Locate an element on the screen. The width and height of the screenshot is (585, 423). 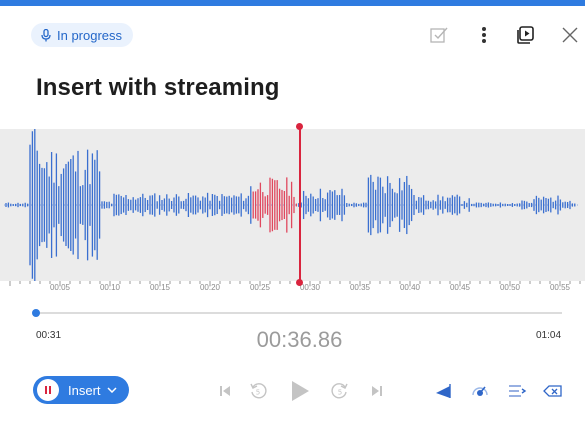
tick-label: 00:25 is located at coordinates (260, 287).